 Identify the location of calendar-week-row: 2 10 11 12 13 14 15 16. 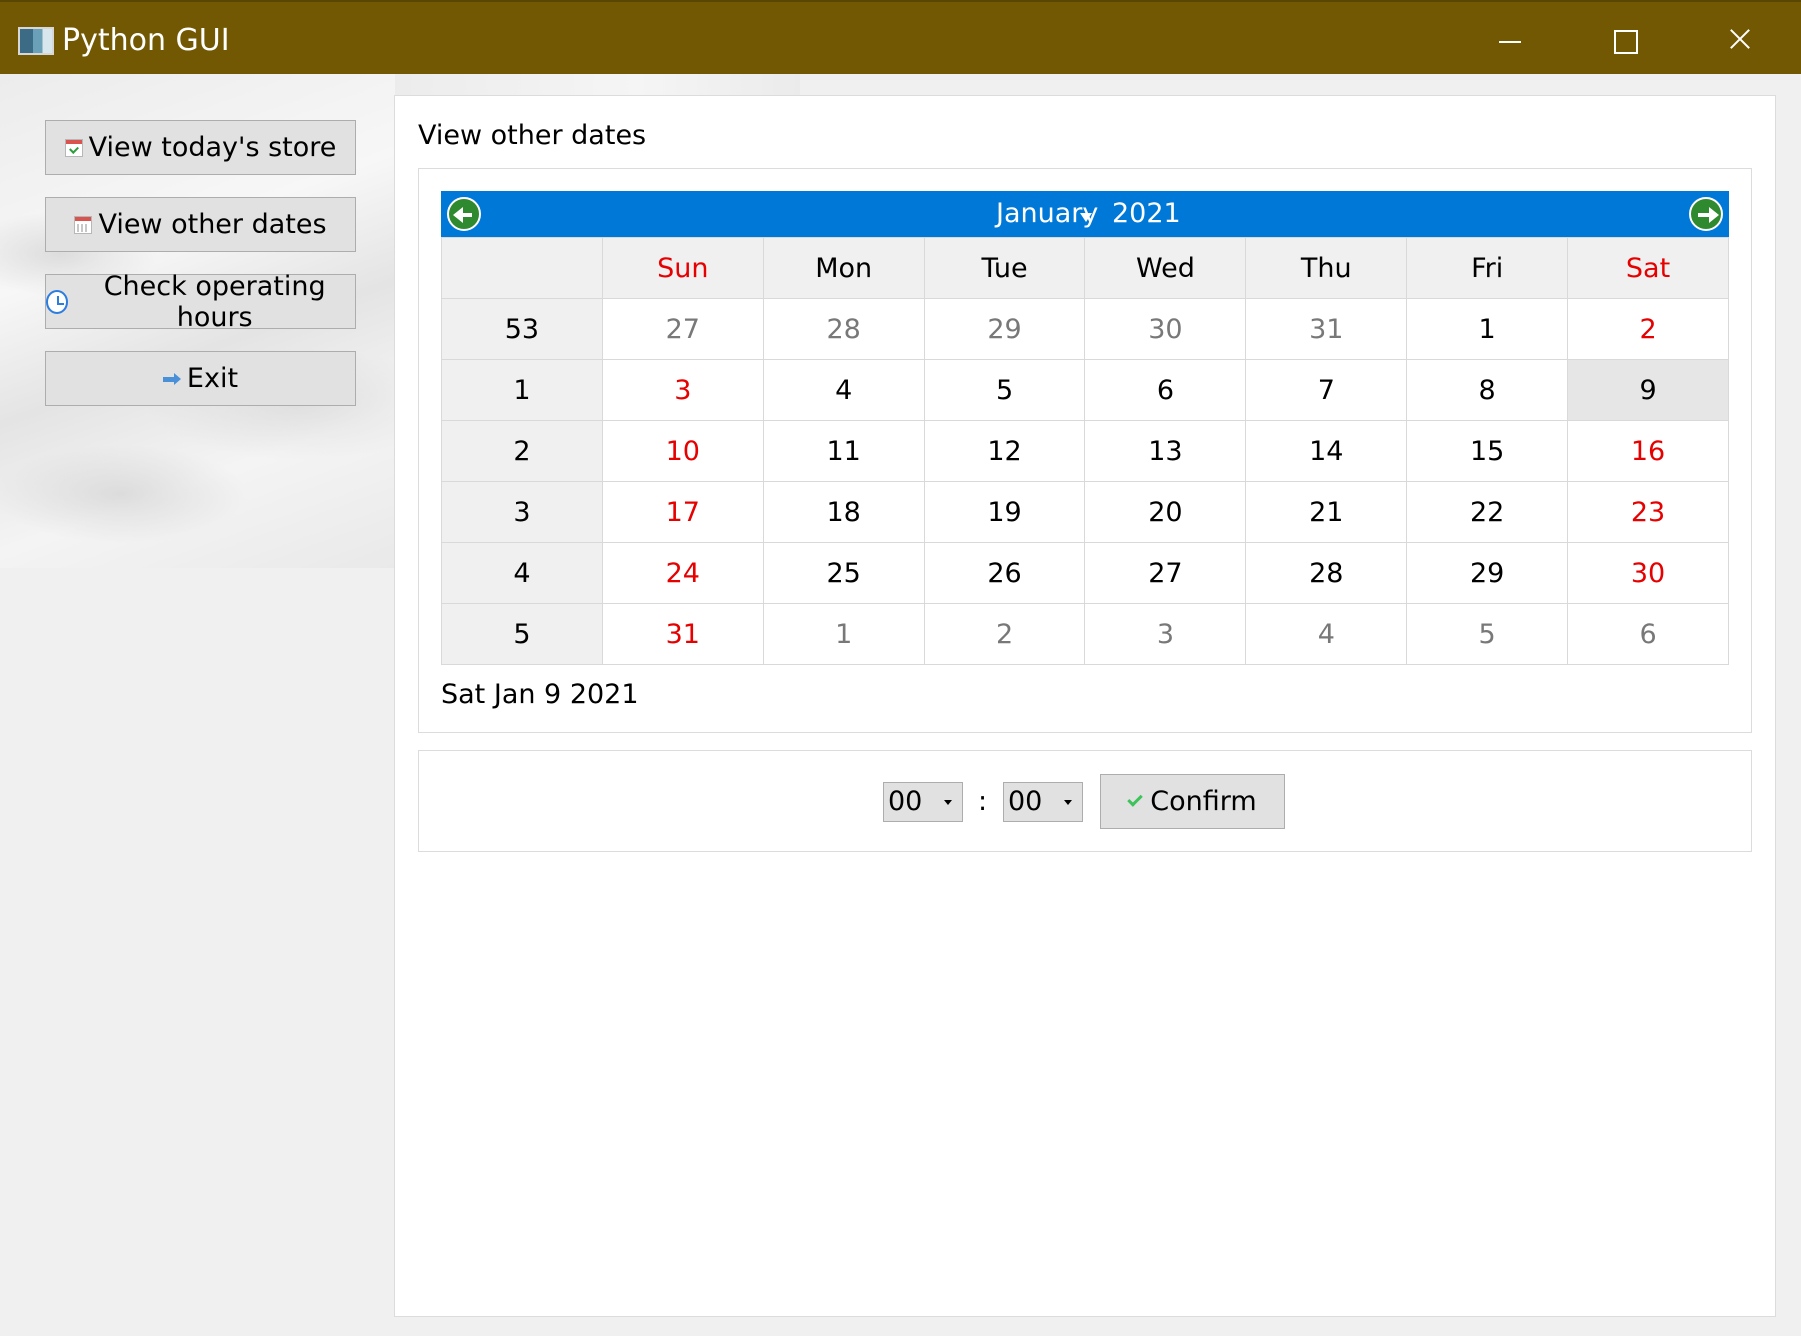
(1085, 451).